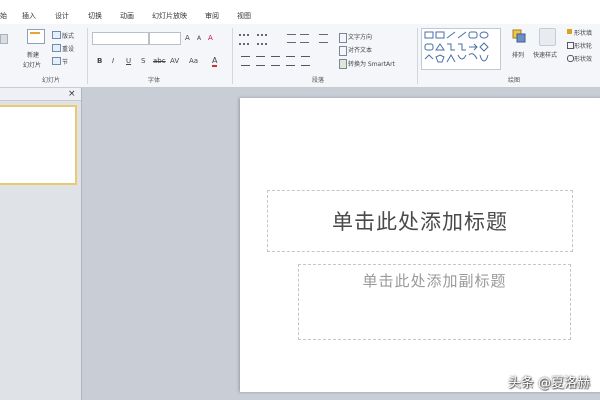 The height and width of the screenshot is (400, 600). What do you see at coordinates (56, 61) in the screenshot?
I see `section-icon` at bounding box center [56, 61].